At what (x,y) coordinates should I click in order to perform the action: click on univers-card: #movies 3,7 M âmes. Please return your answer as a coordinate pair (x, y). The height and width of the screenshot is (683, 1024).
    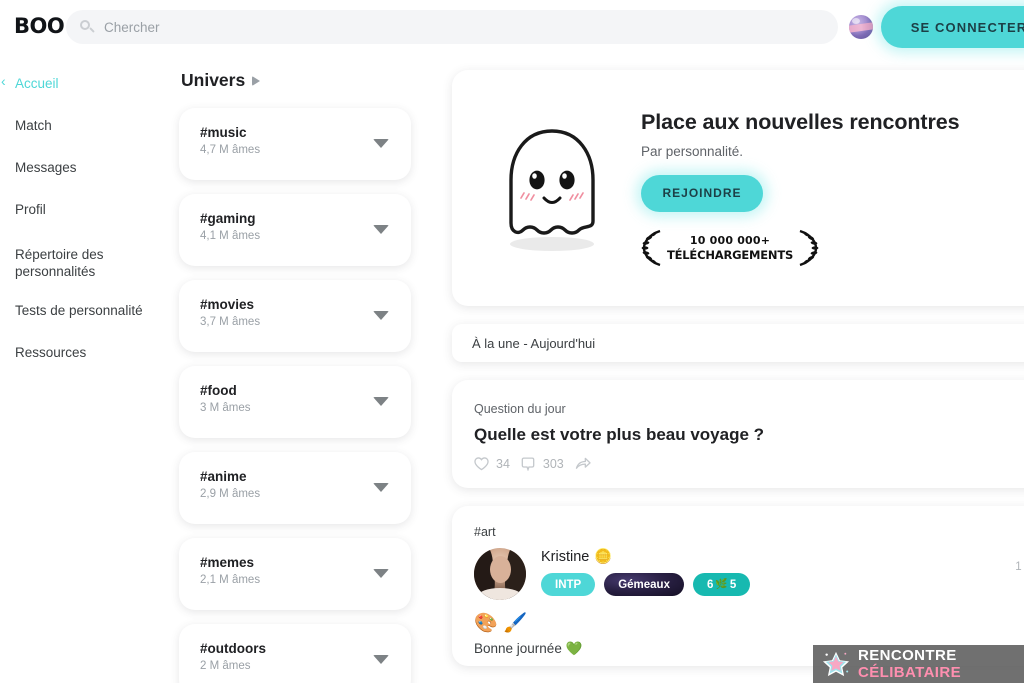
    Looking at the image, I should click on (295, 316).